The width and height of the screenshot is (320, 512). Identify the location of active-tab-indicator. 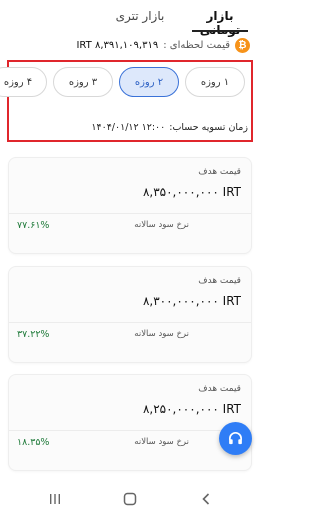
(220, 31).